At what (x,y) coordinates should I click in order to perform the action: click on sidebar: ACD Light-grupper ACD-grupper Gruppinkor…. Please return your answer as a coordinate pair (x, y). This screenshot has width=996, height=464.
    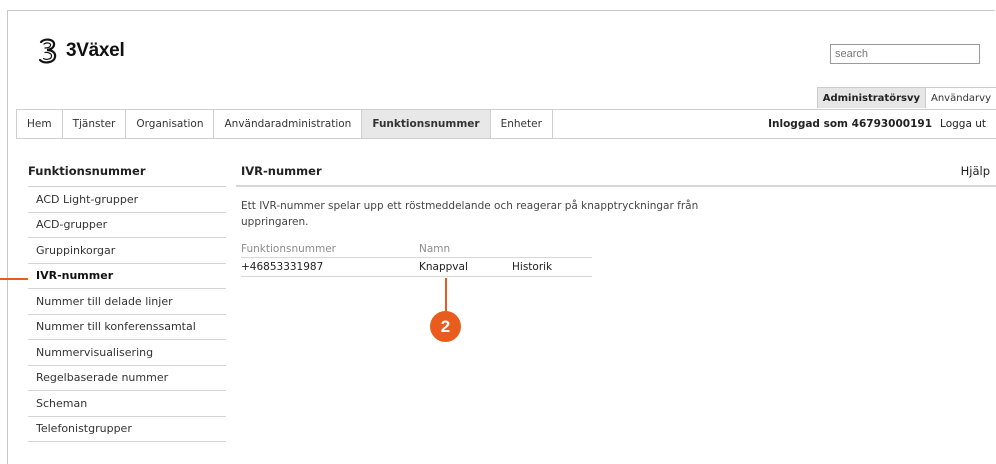
    Looking at the image, I should click on (127, 314).